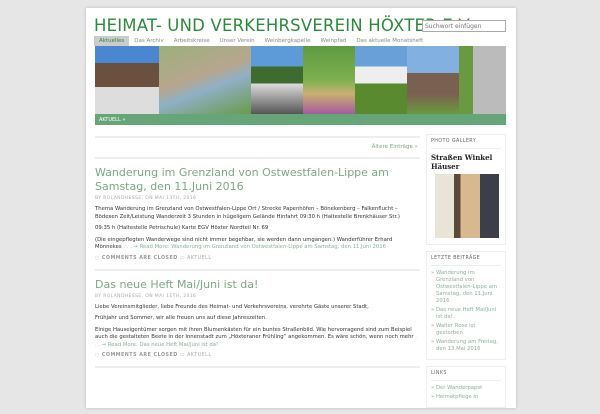 Image resolution: width=600 pixels, height=414 pixels. Describe the element at coordinates (466, 261) in the screenshot. I see `widget-title: LETZTE BEITRÄGE` at that location.